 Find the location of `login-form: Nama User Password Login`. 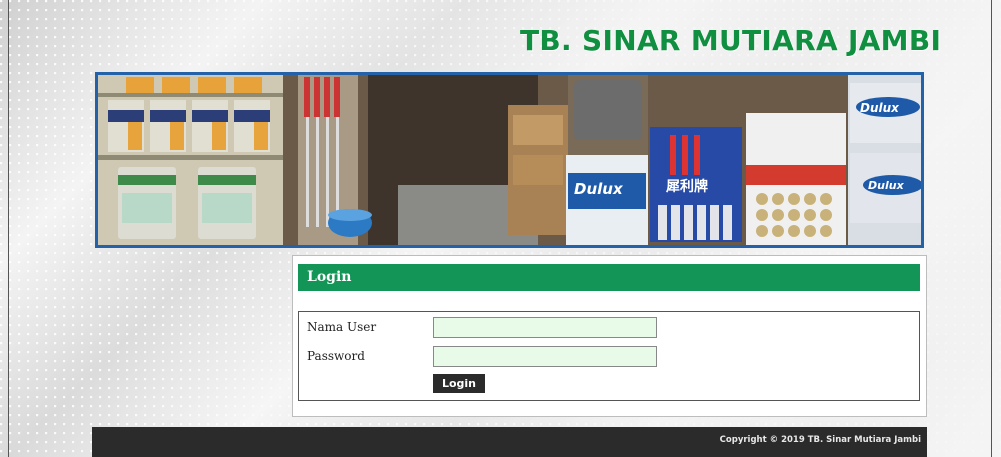

login-form: Nama User Password Login is located at coordinates (609, 356).